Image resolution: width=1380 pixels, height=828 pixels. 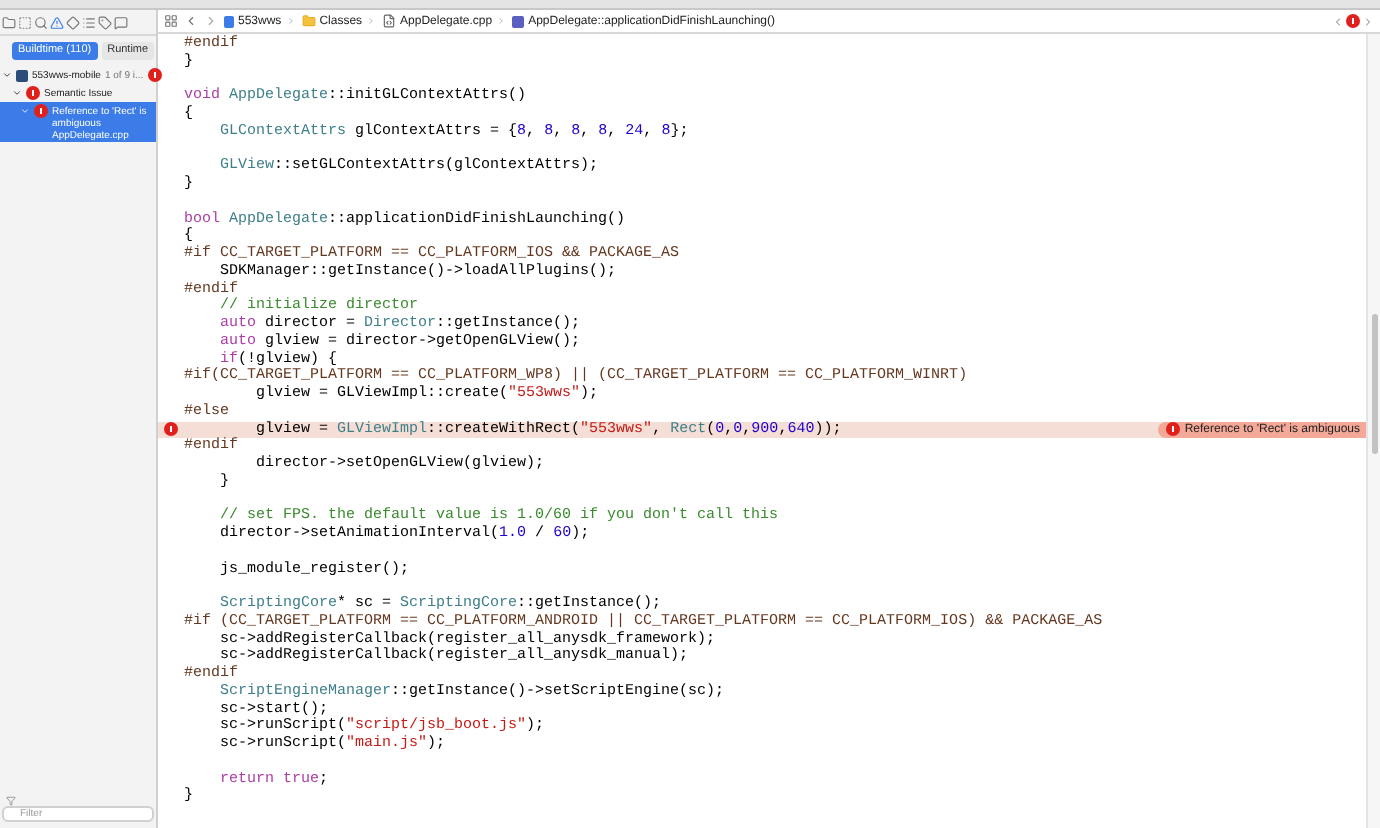 I want to click on scrollbar, so click(x=1373, y=431).